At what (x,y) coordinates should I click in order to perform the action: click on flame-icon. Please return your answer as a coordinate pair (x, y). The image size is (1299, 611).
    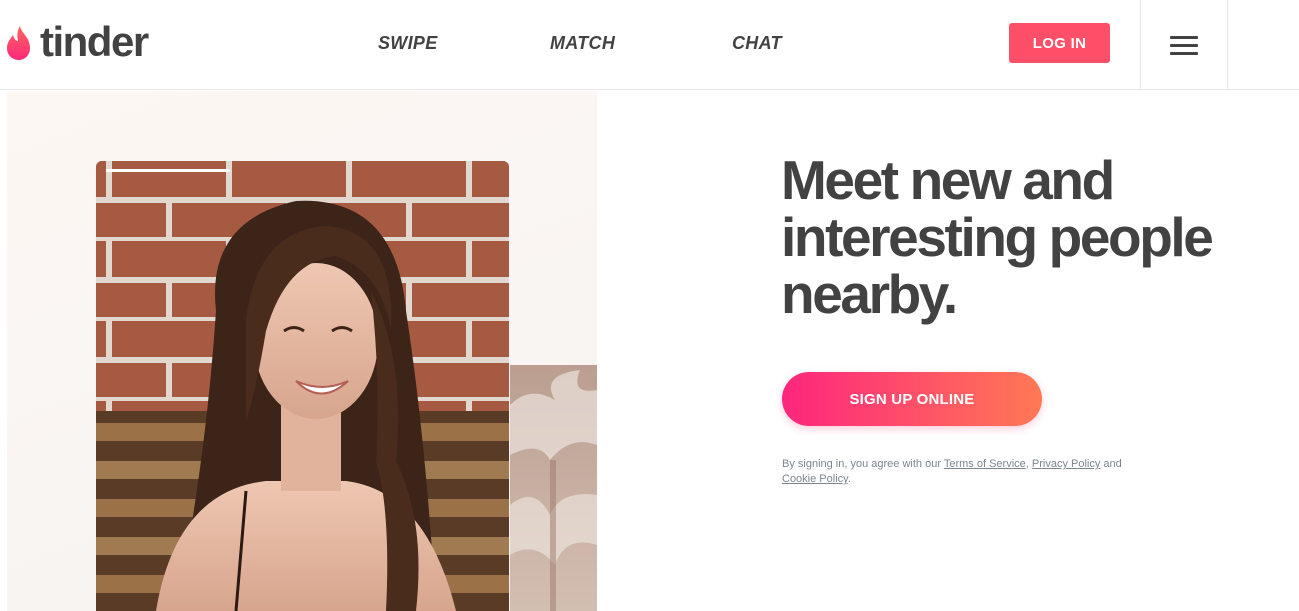
    Looking at the image, I should click on (18, 43).